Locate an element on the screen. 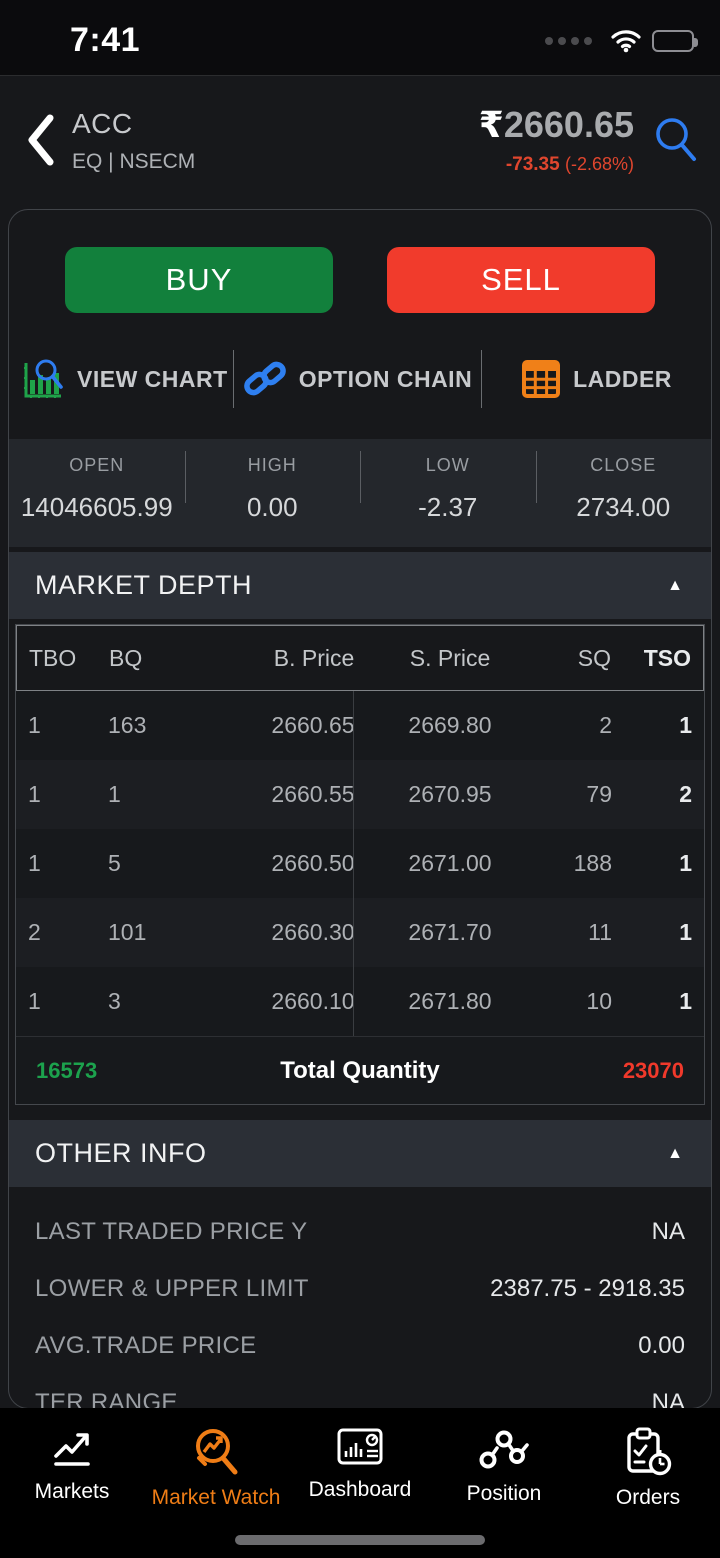 This screenshot has width=720, height=1558. ohlc-open: OPEN 14046605.99 is located at coordinates (97, 489).